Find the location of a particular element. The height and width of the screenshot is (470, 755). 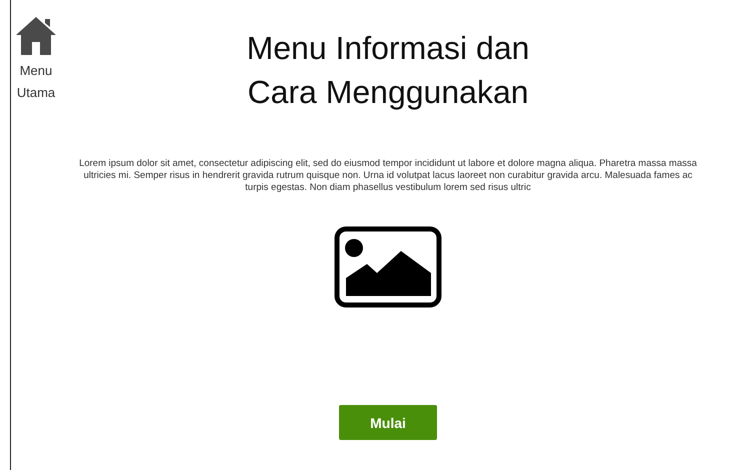

nav-label: Menu Utama is located at coordinates (36, 82).